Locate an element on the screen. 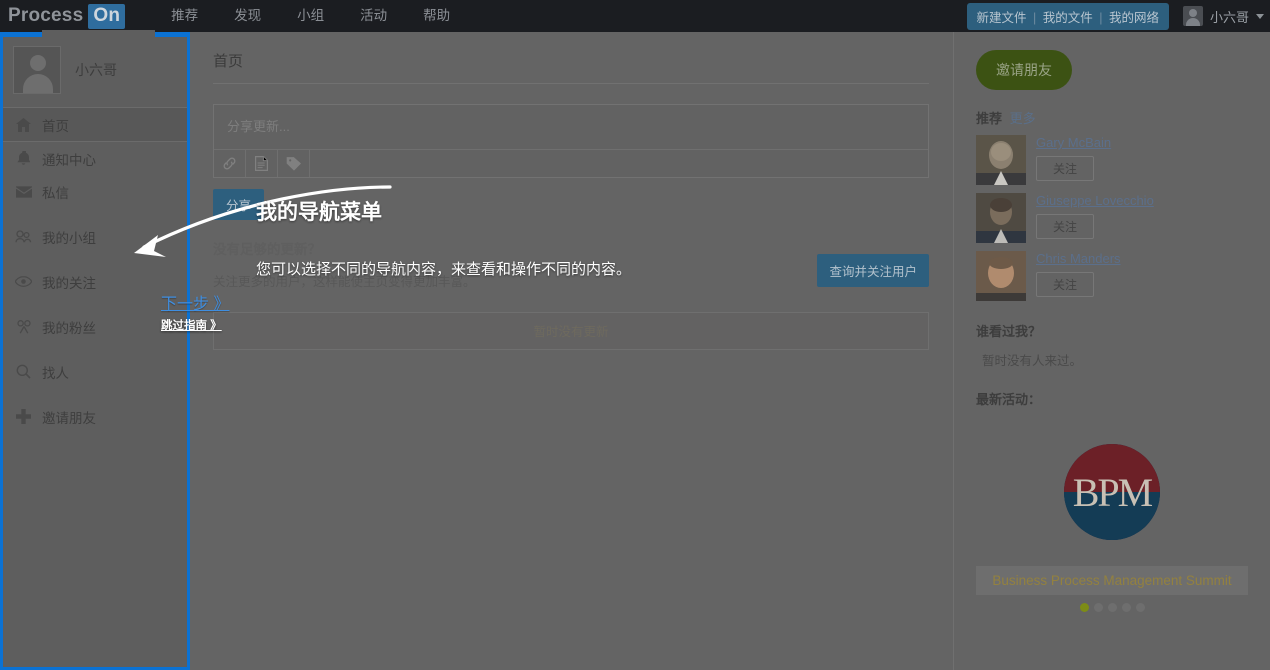 This screenshot has width=1270, height=670. tour-skip-button: 跳过指南 》 is located at coordinates (191, 325).